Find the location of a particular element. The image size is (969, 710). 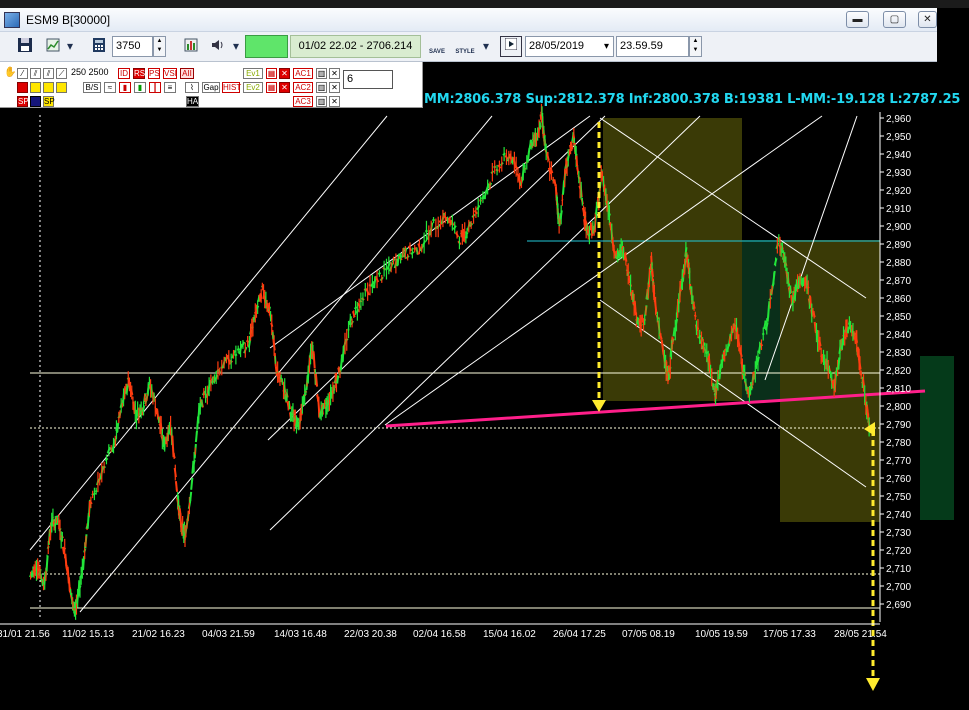

minimize-button: ▬ is located at coordinates (857, 19).